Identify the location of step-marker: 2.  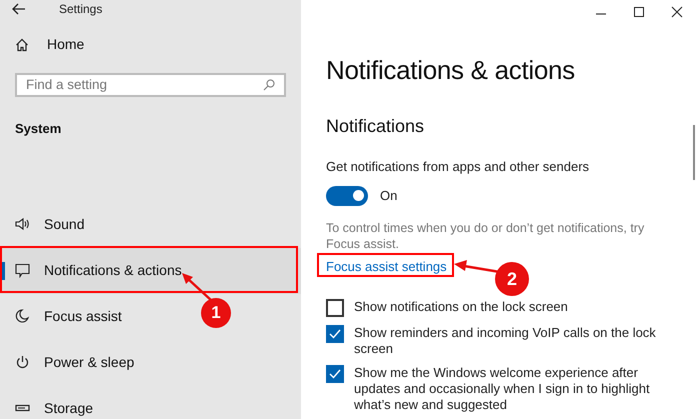
(512, 279).